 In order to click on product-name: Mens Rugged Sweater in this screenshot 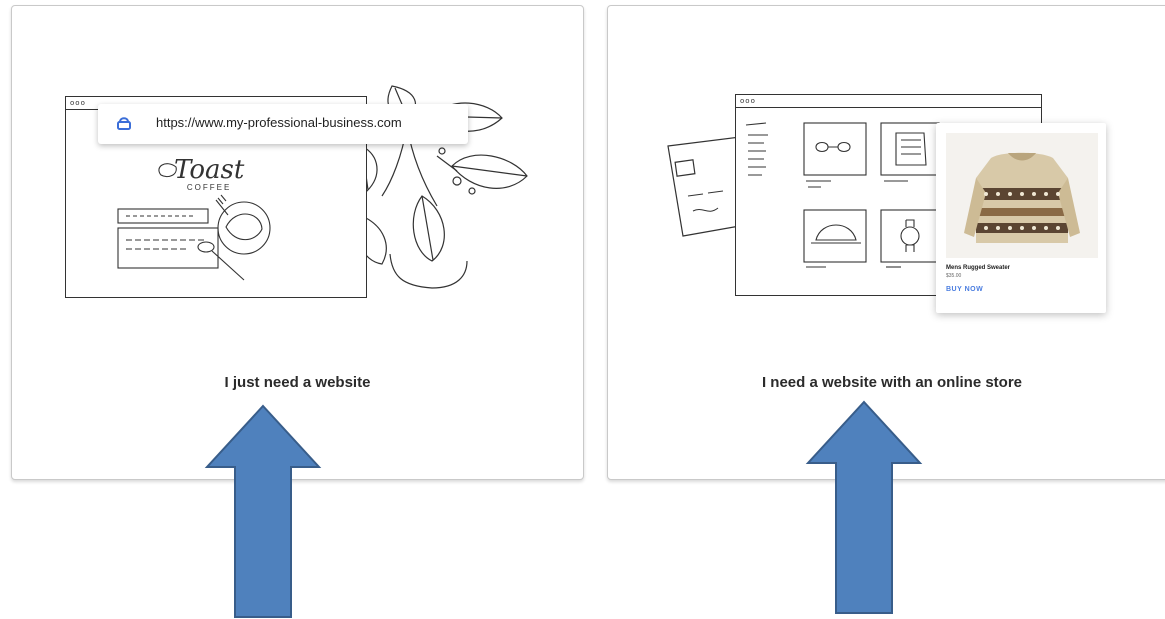, I will do `click(978, 268)`.